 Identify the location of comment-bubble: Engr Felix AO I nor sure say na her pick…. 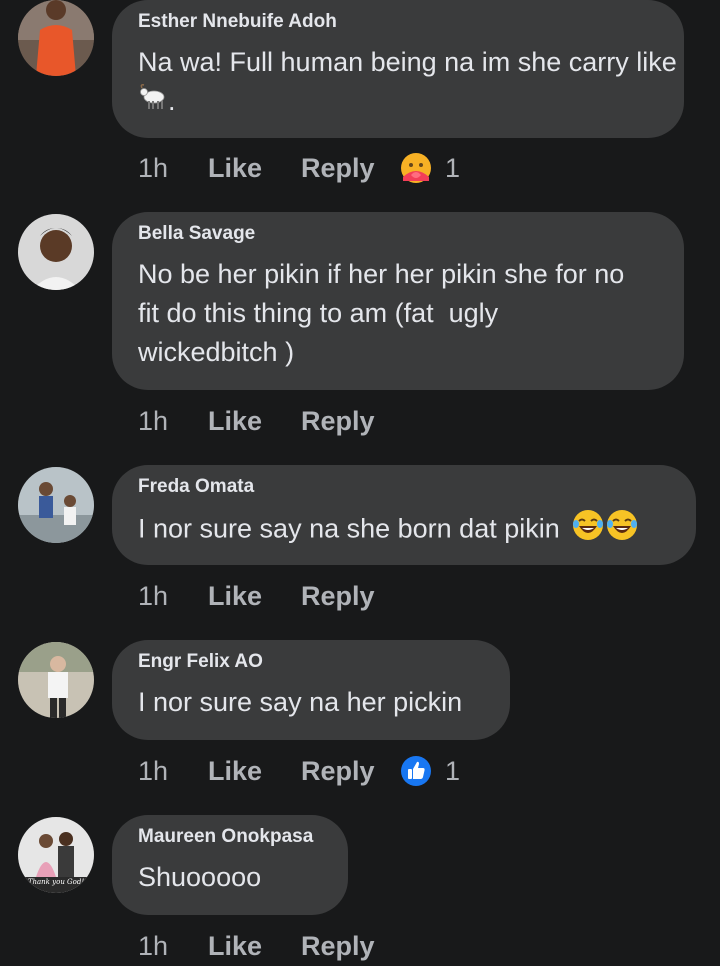
(311, 690).